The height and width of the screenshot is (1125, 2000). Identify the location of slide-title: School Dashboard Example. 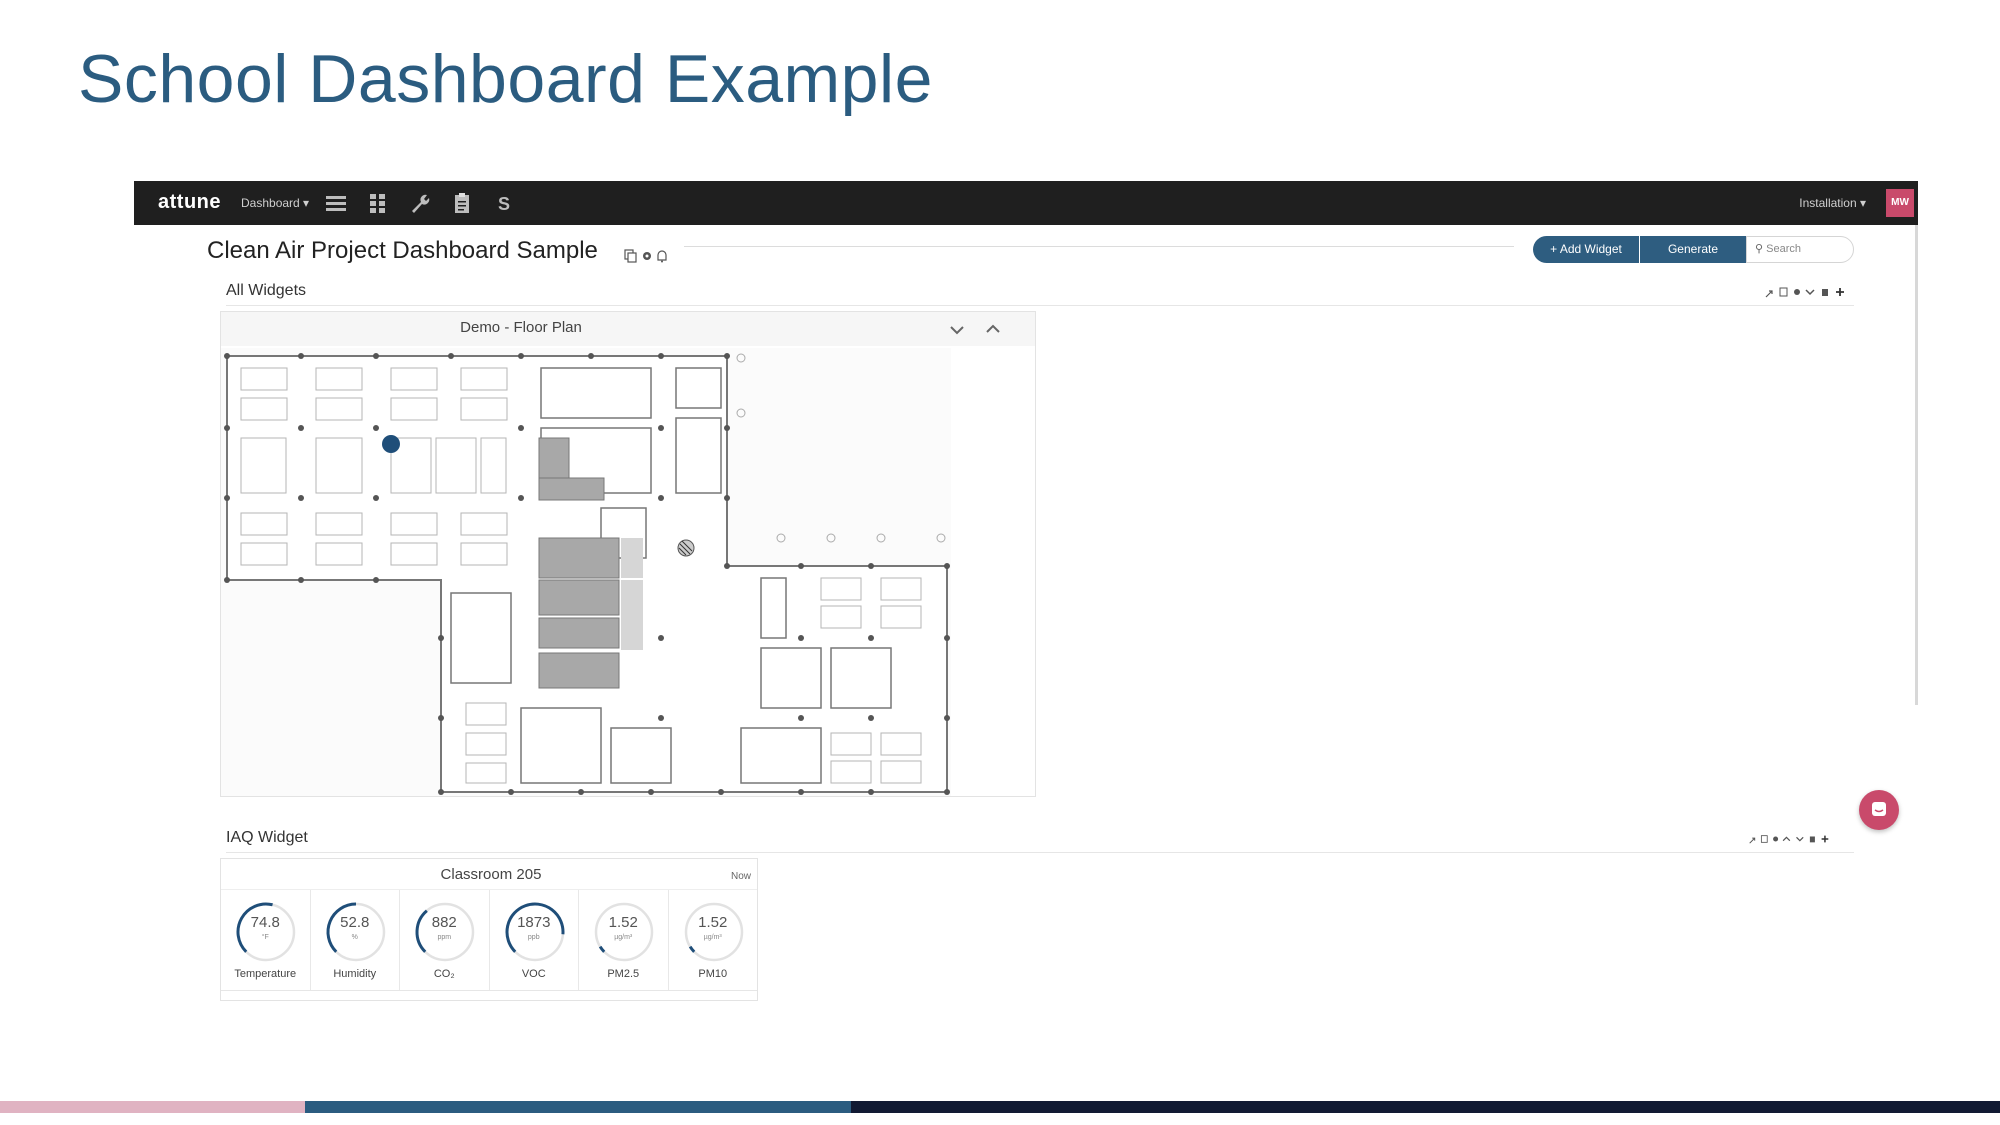
(505, 79).